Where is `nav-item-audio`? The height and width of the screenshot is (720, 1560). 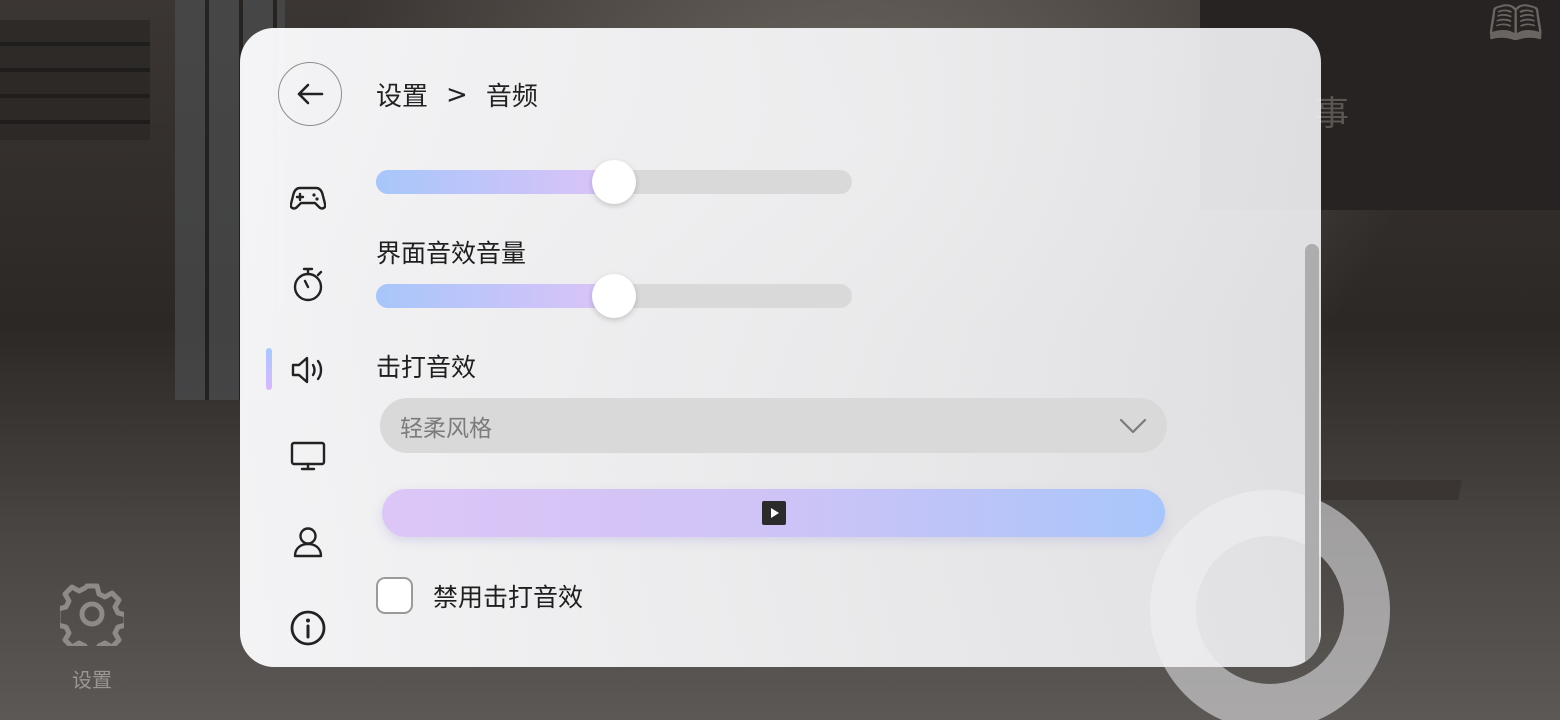
nav-item-audio is located at coordinates (308, 370).